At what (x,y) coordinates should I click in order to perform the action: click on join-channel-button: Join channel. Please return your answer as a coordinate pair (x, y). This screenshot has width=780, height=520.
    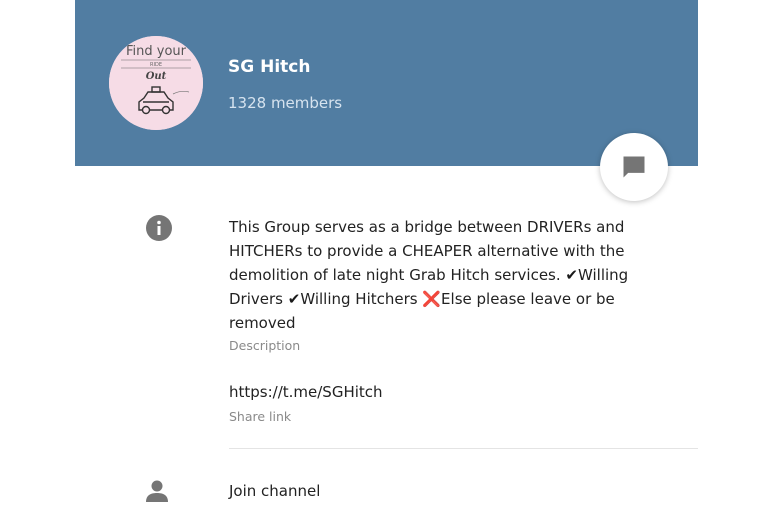
    Looking at the image, I should click on (274, 491).